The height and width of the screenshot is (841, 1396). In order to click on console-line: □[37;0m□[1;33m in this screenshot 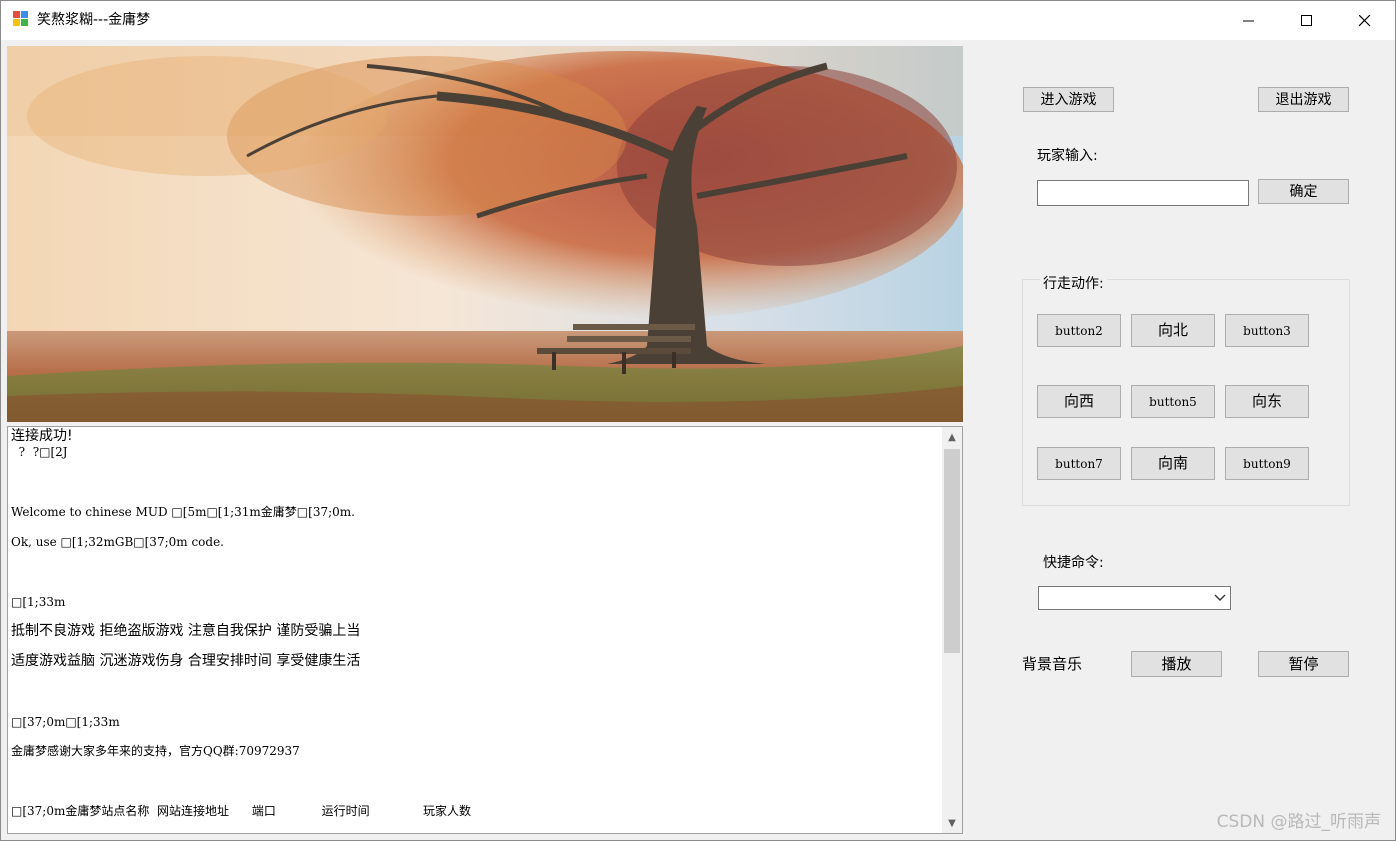, I will do `click(65, 722)`.